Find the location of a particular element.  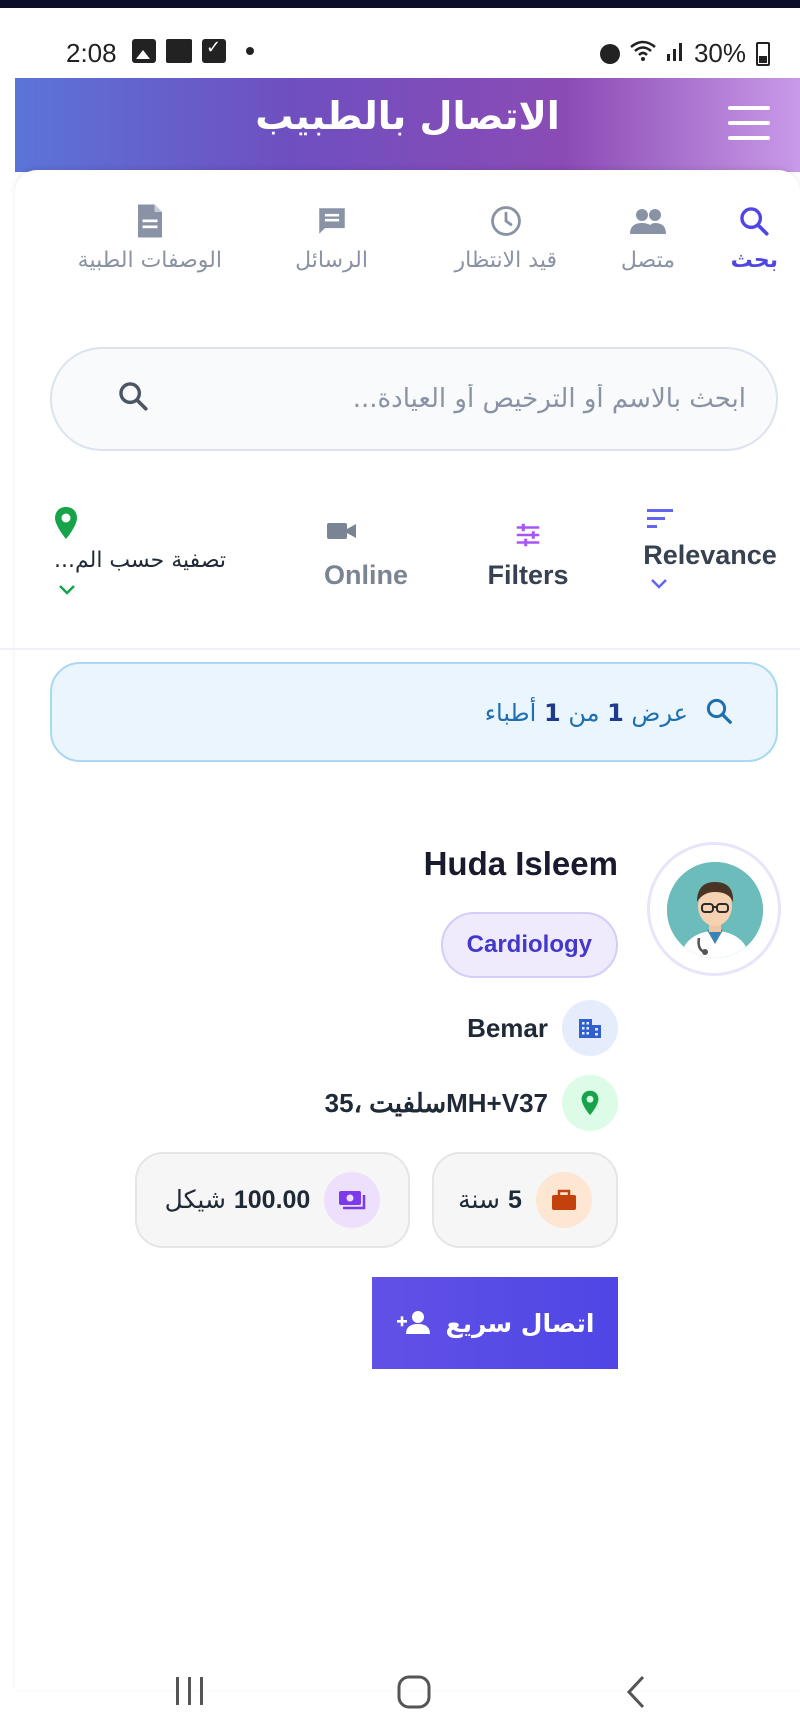

sort-label: Relevance is located at coordinates (710, 555).